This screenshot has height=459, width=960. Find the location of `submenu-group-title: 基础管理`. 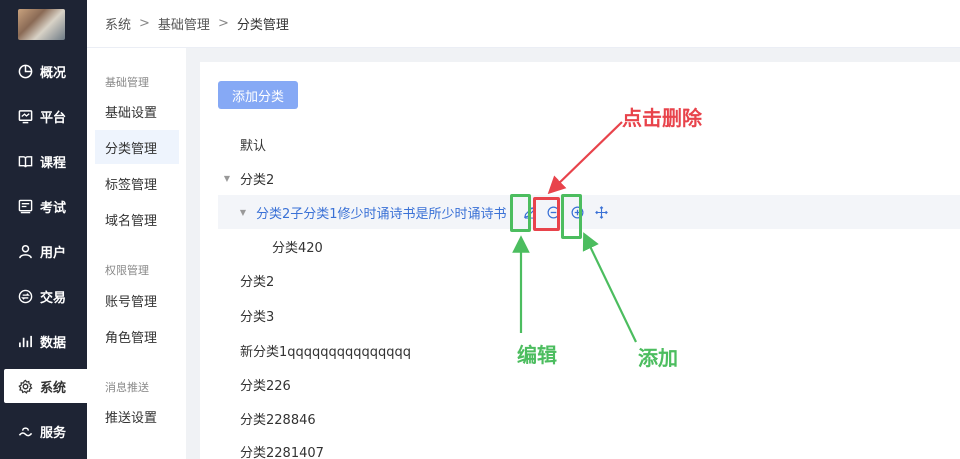

submenu-group-title: 基础管理 is located at coordinates (127, 82).